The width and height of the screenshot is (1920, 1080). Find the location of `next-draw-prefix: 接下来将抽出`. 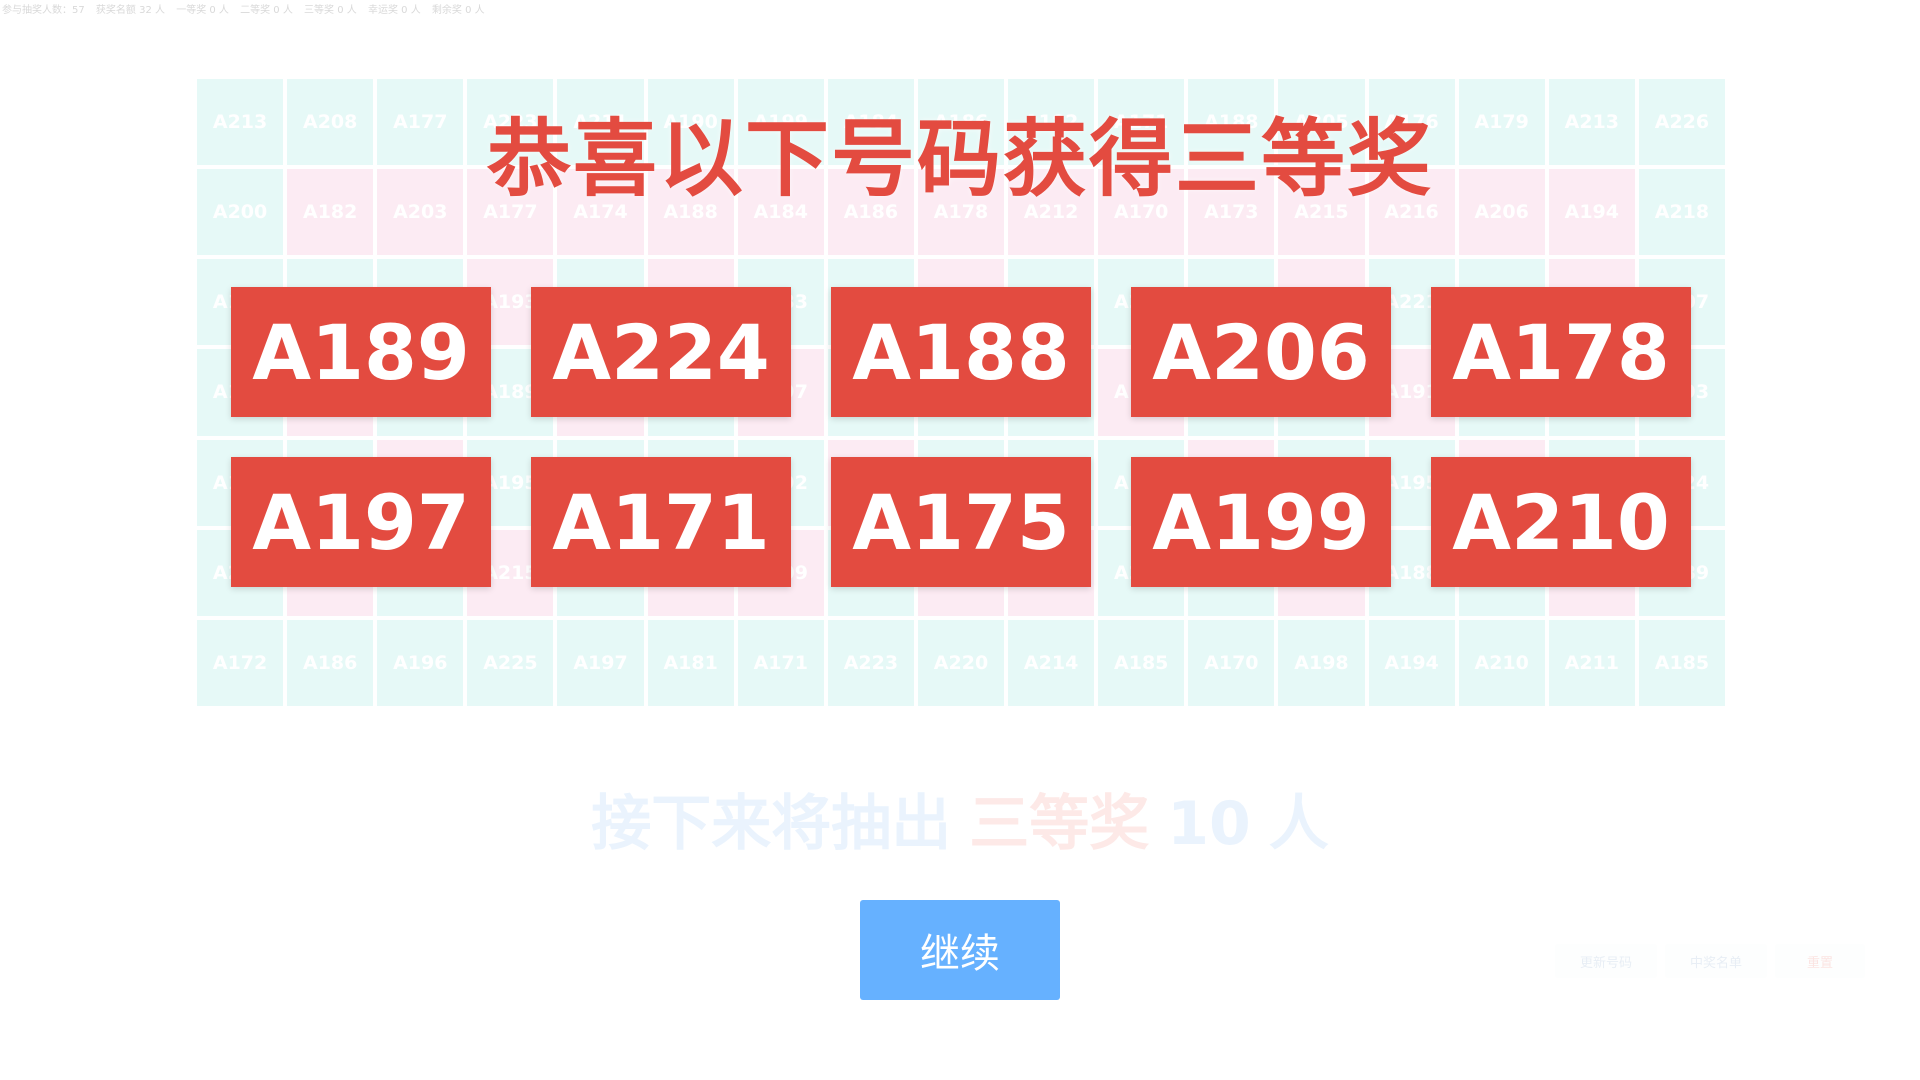

next-draw-prefix: 接下来将抽出 is located at coordinates (771, 824).